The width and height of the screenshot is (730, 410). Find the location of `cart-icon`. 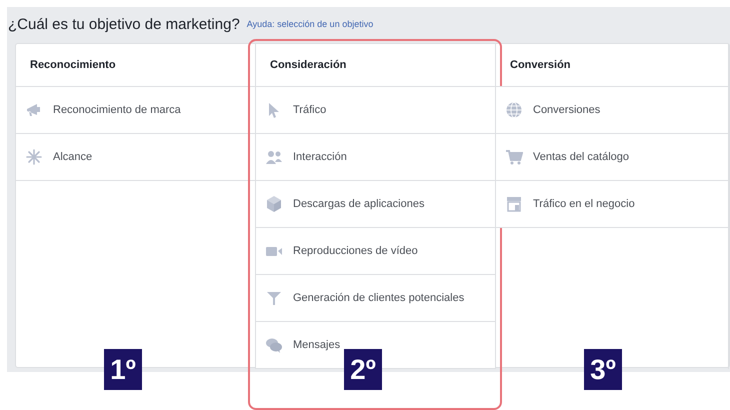

cart-icon is located at coordinates (514, 157).